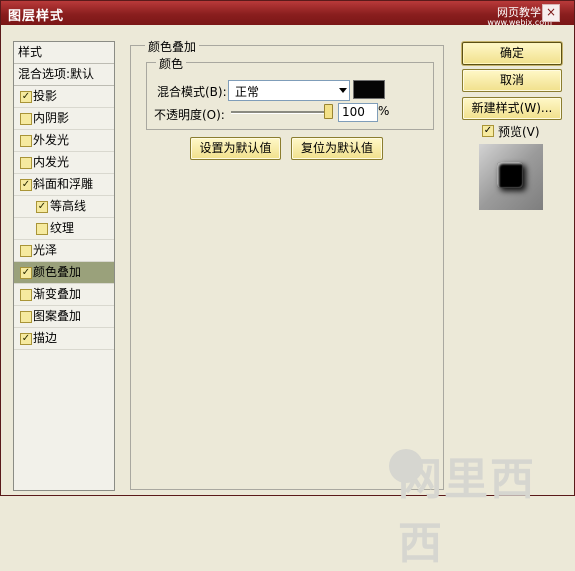 The height and width of the screenshot is (571, 575). What do you see at coordinates (512, 53) in the screenshot?
I see `ok-button: 确定` at bounding box center [512, 53].